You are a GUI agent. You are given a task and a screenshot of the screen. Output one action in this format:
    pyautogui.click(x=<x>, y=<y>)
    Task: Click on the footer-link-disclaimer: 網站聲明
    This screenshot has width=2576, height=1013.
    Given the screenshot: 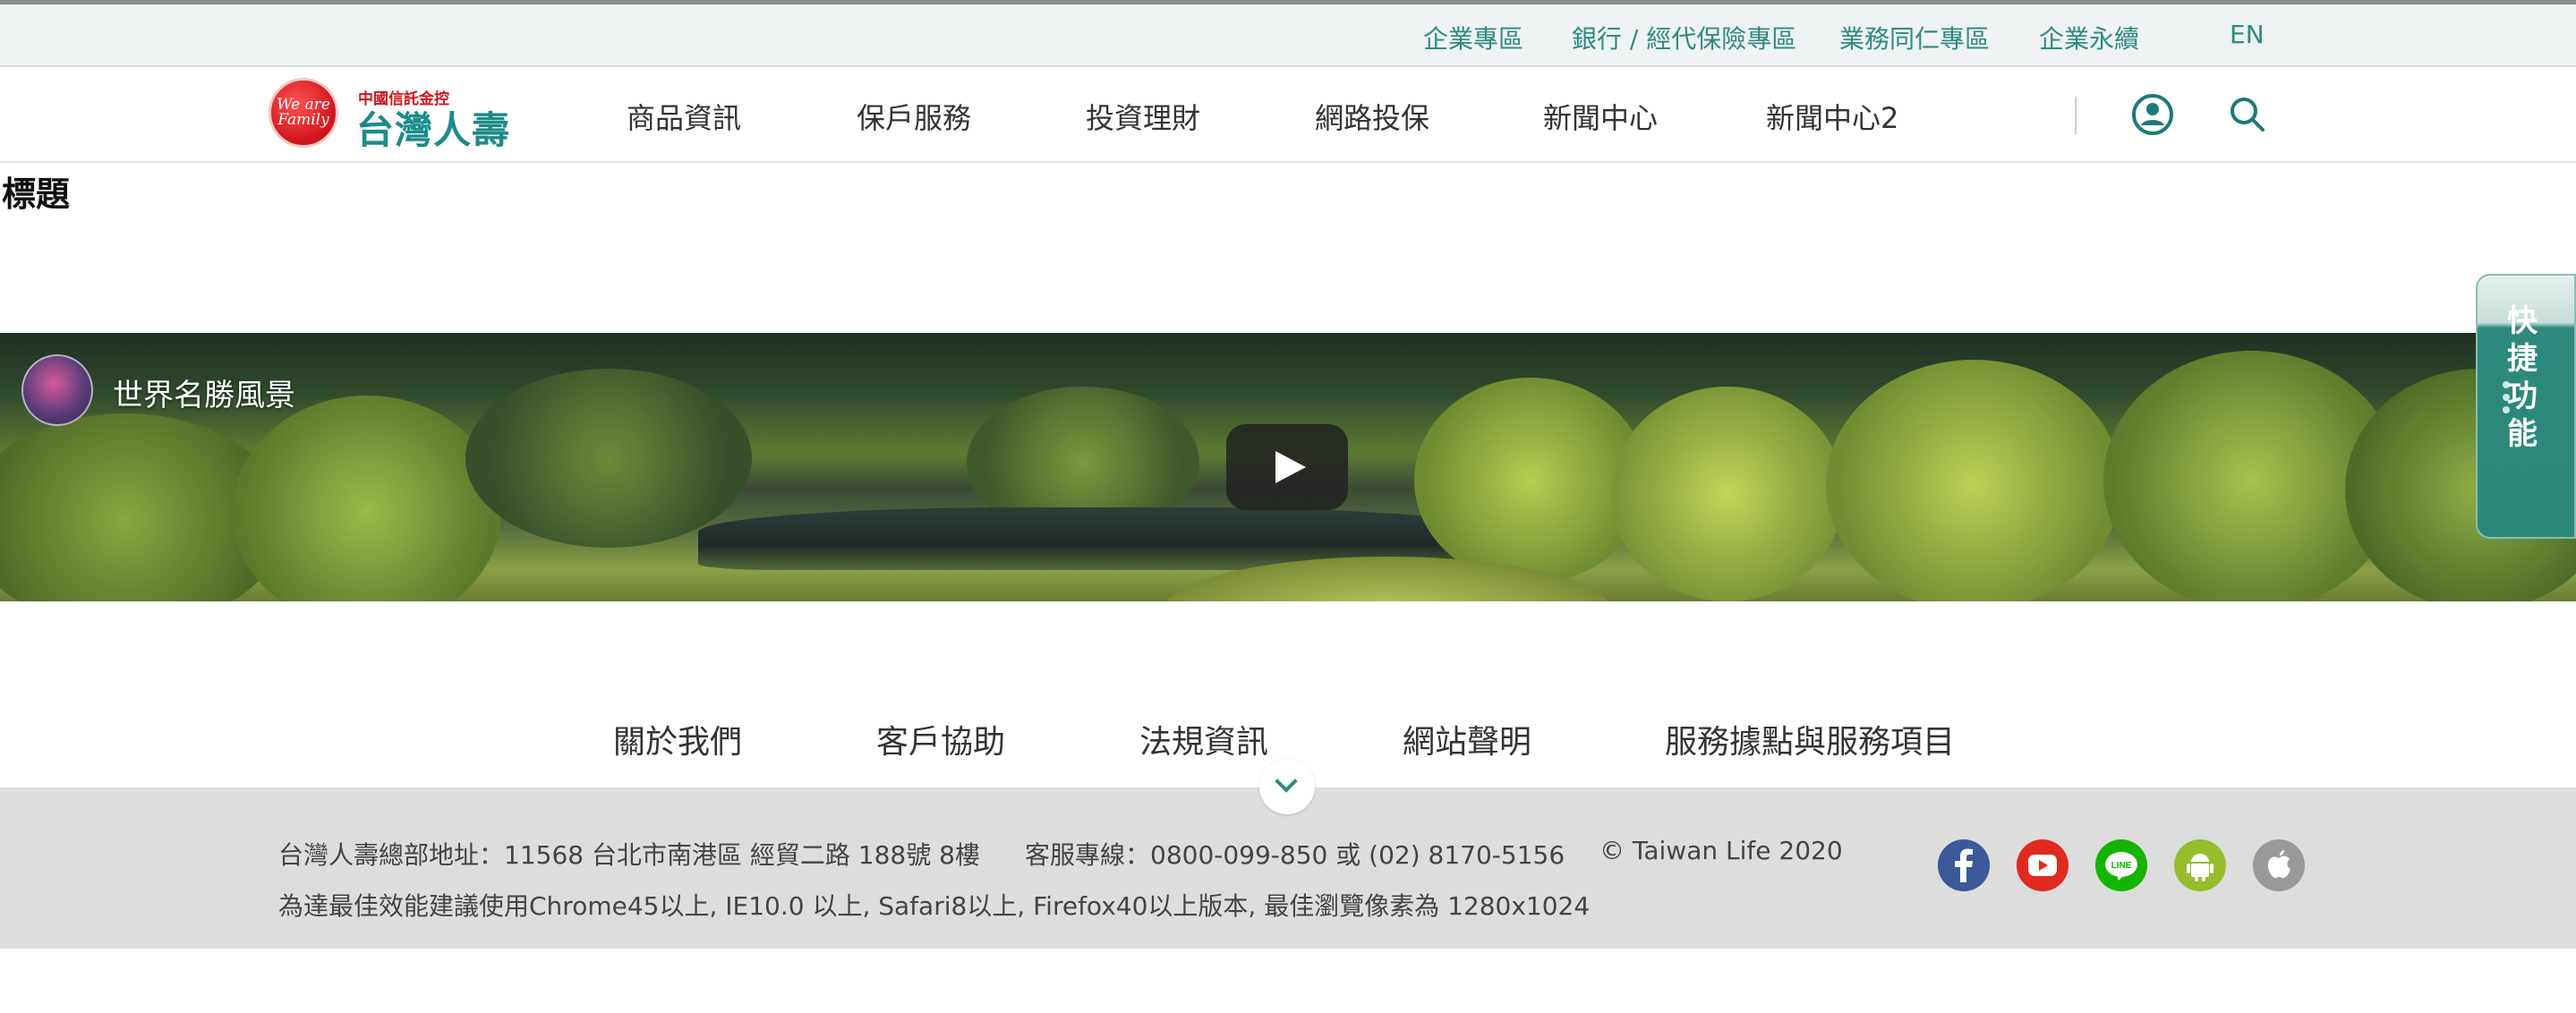 What is the action you would take?
    pyautogui.click(x=1467, y=739)
    